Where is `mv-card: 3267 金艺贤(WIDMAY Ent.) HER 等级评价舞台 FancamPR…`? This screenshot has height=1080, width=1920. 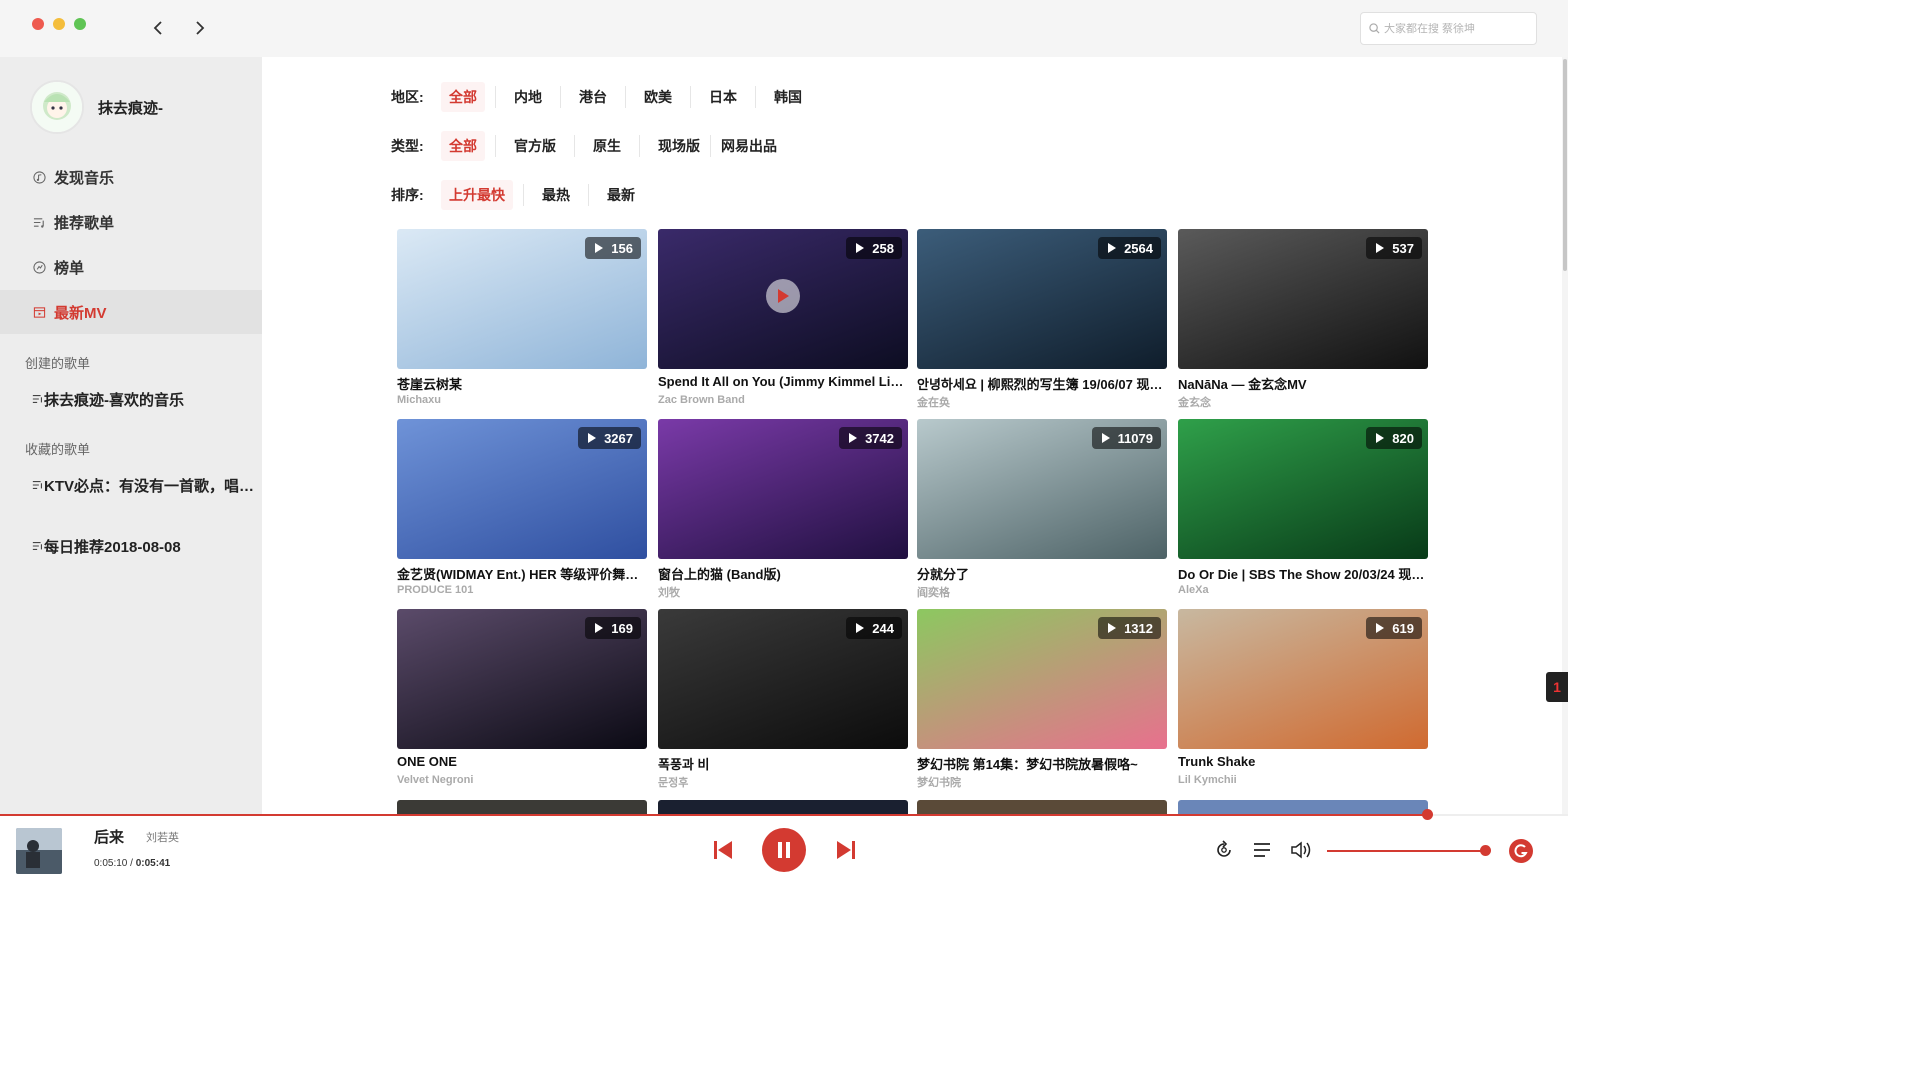
mv-card: 3267 金艺贤(WIDMAY Ent.) HER 等级评价舞台 FancamPR… is located at coordinates (522, 511).